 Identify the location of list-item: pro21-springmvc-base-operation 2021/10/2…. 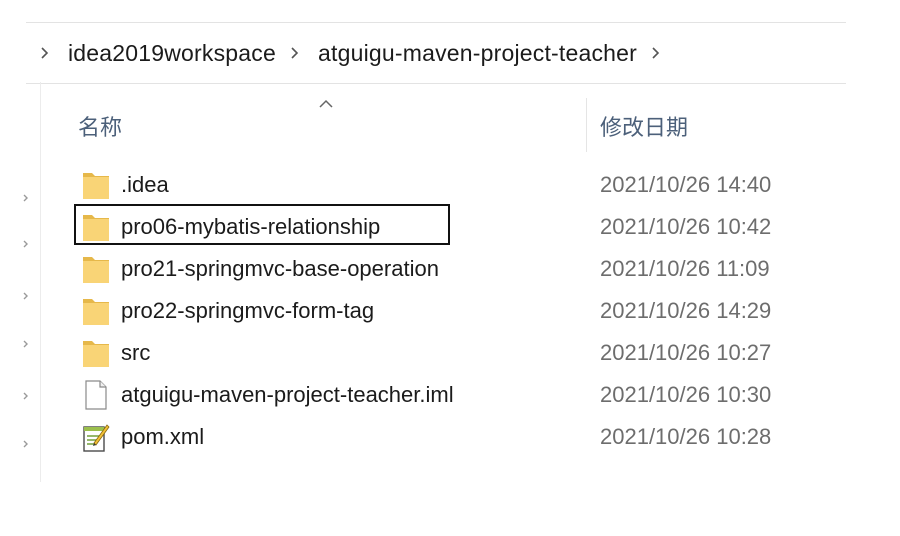
(450, 269).